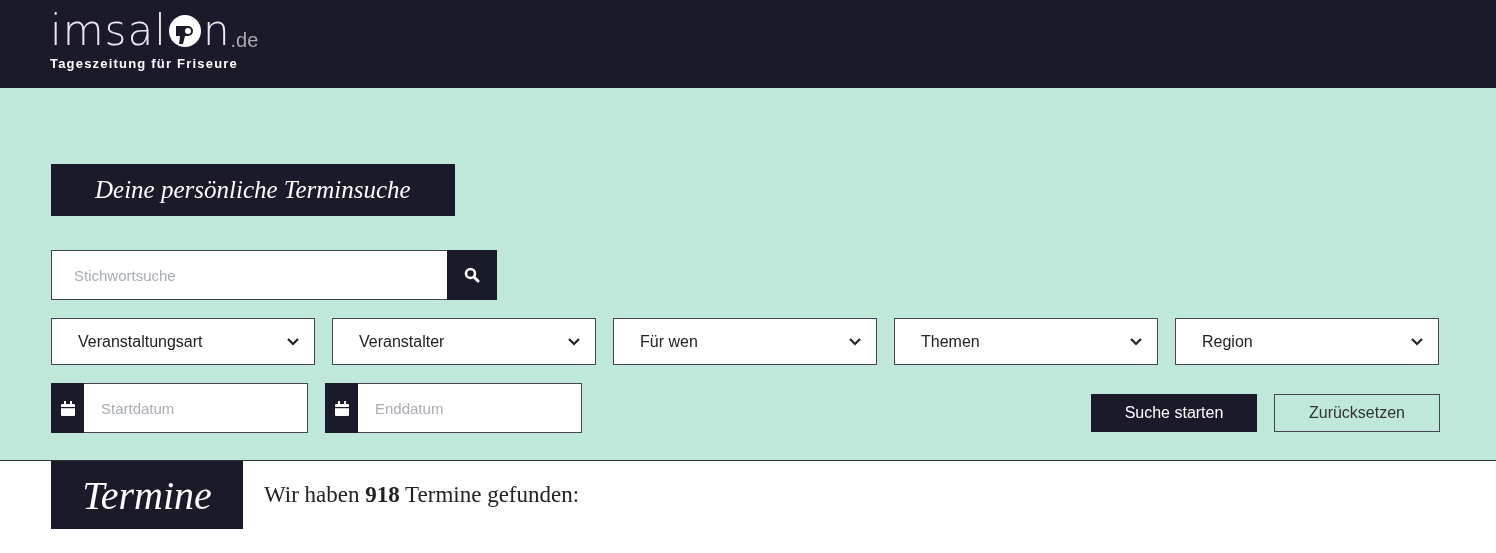 The height and width of the screenshot is (553, 1496). I want to click on search-start-button: Suche starten, so click(1174, 413).